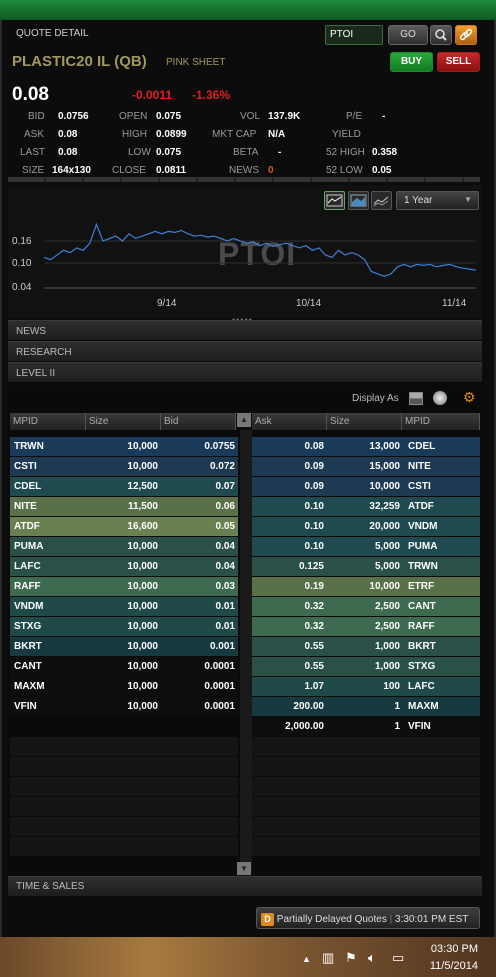 Image resolution: width=496 pixels, height=977 pixels. I want to click on ask-mpid: BKRT, so click(422, 646).